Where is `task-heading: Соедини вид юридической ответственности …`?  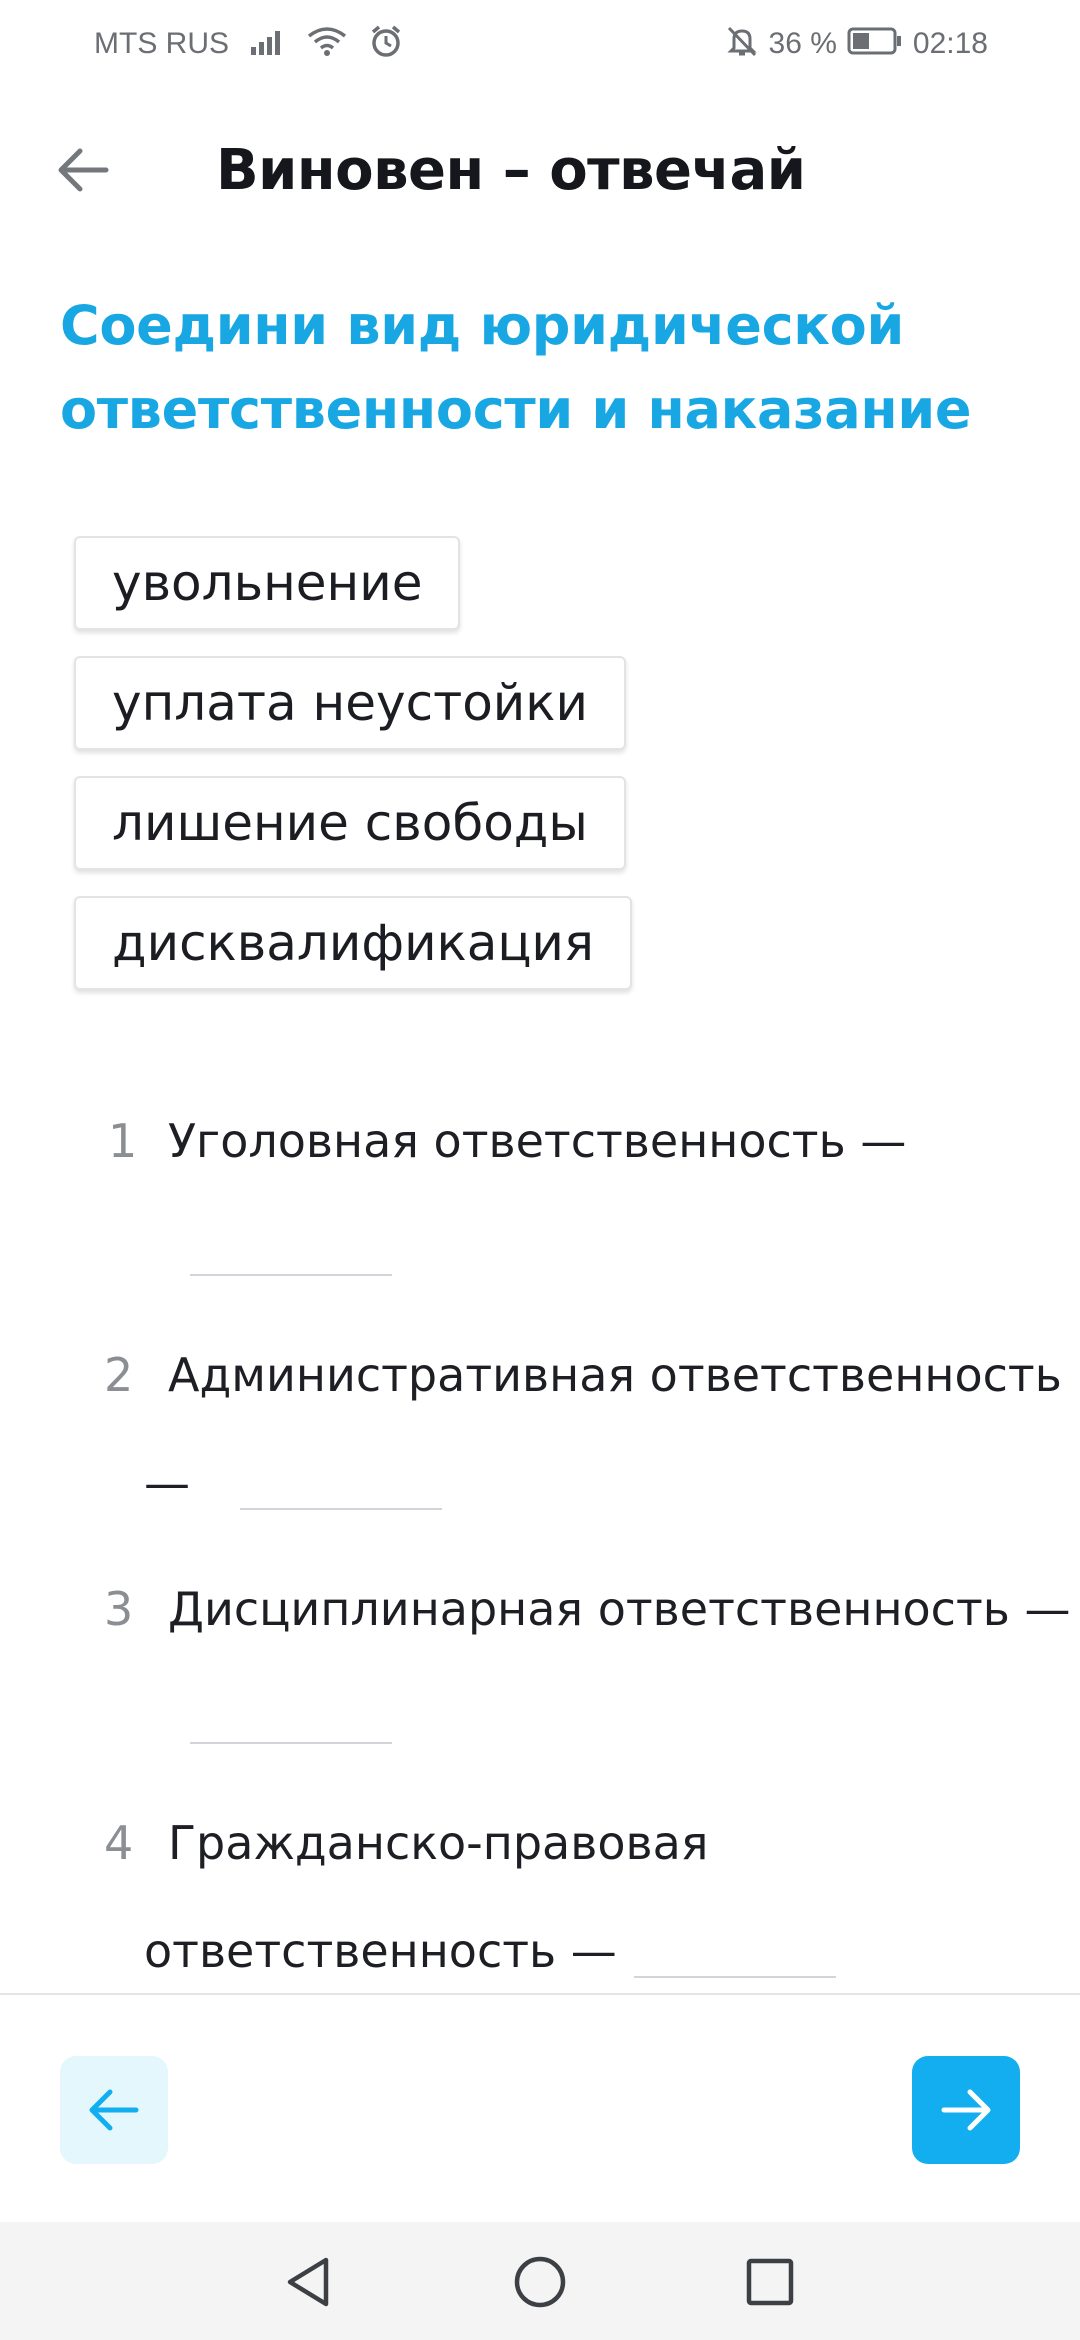 task-heading: Соедини вид юридической ответственности … is located at coordinates (516, 367).